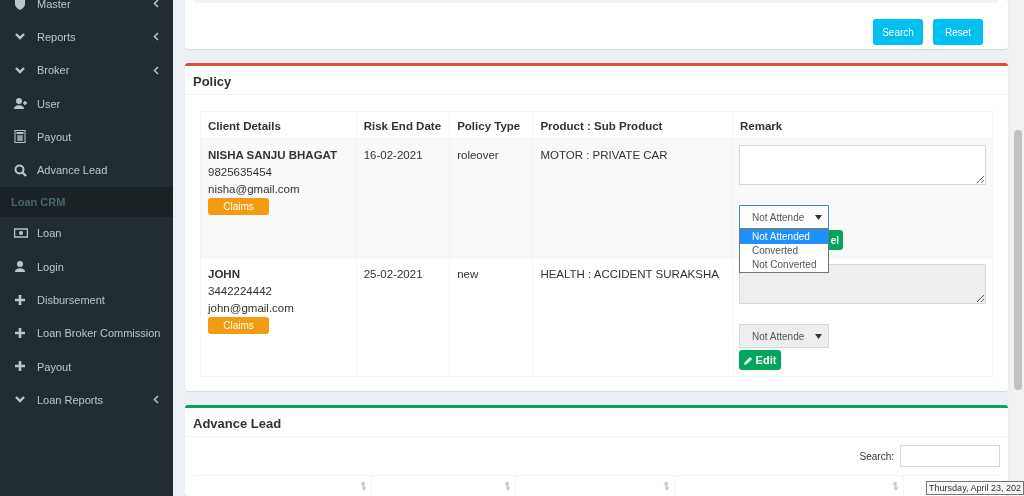  I want to click on table-cell: MOTOR : PRIVATE CAR, so click(632, 198).